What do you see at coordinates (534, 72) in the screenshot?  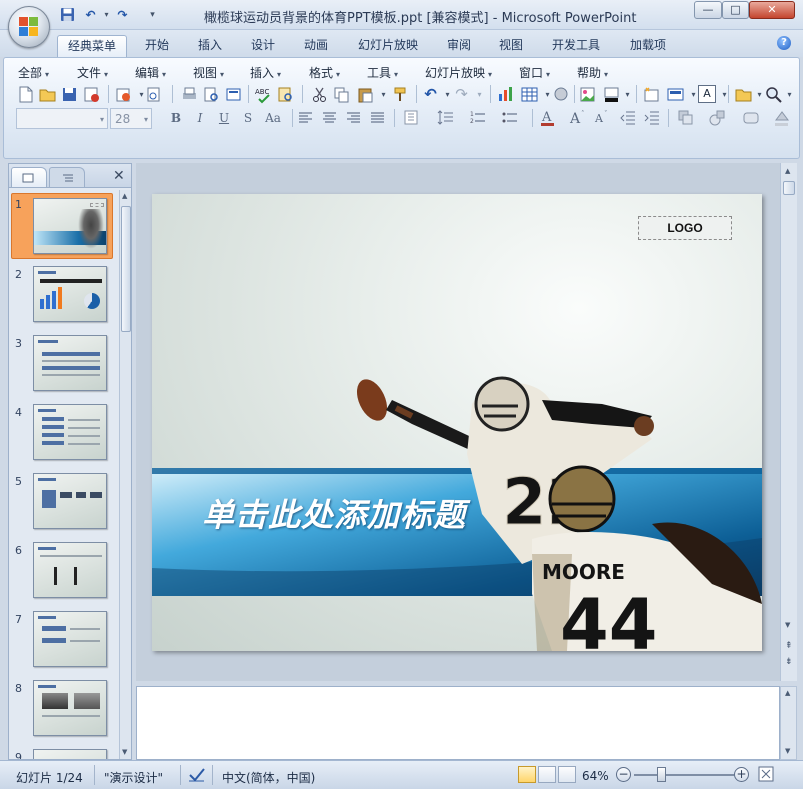 I see `menu-window: 窗口 ▾` at bounding box center [534, 72].